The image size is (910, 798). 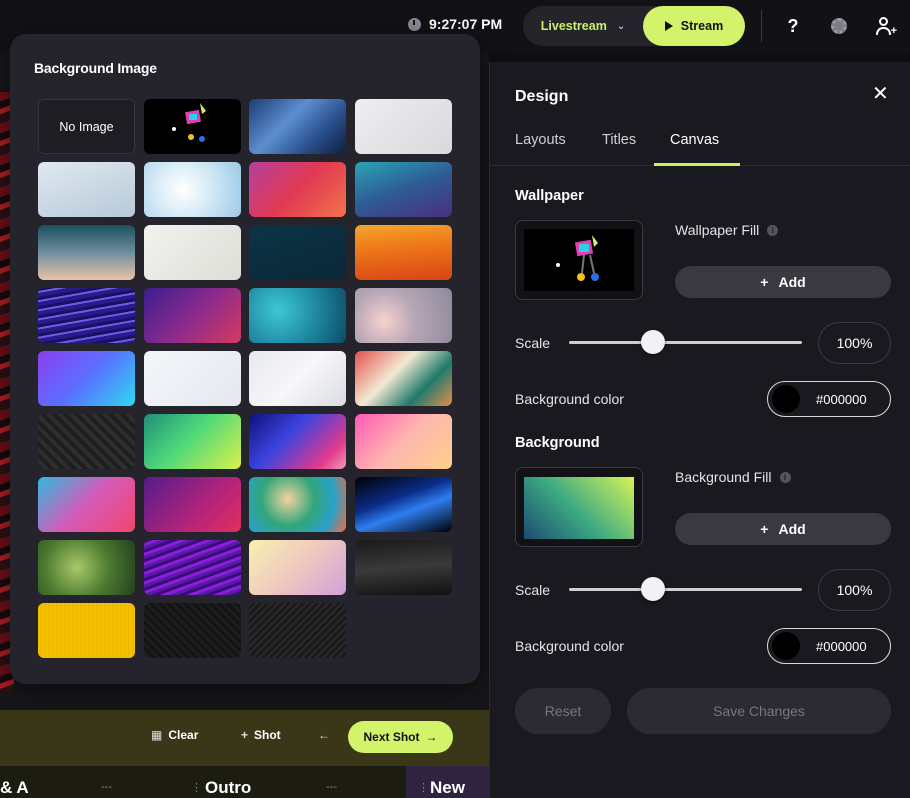 I want to click on thumbnail-green-bokeh, so click(x=86, y=567).